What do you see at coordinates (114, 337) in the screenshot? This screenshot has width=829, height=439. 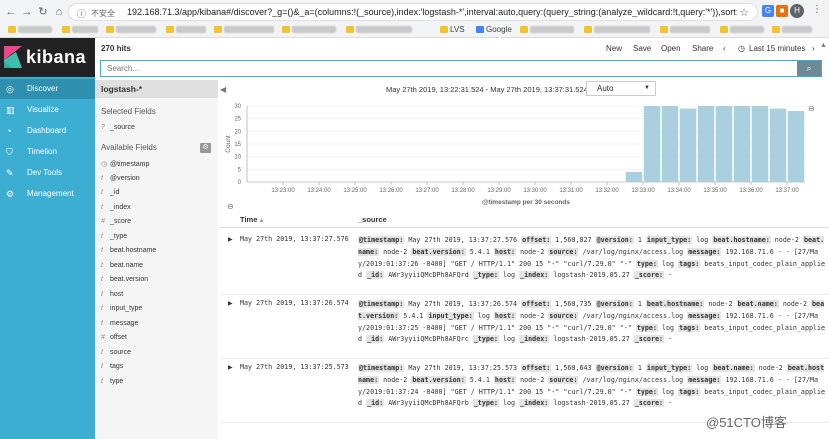 I see `available-field-item: # offset` at bounding box center [114, 337].